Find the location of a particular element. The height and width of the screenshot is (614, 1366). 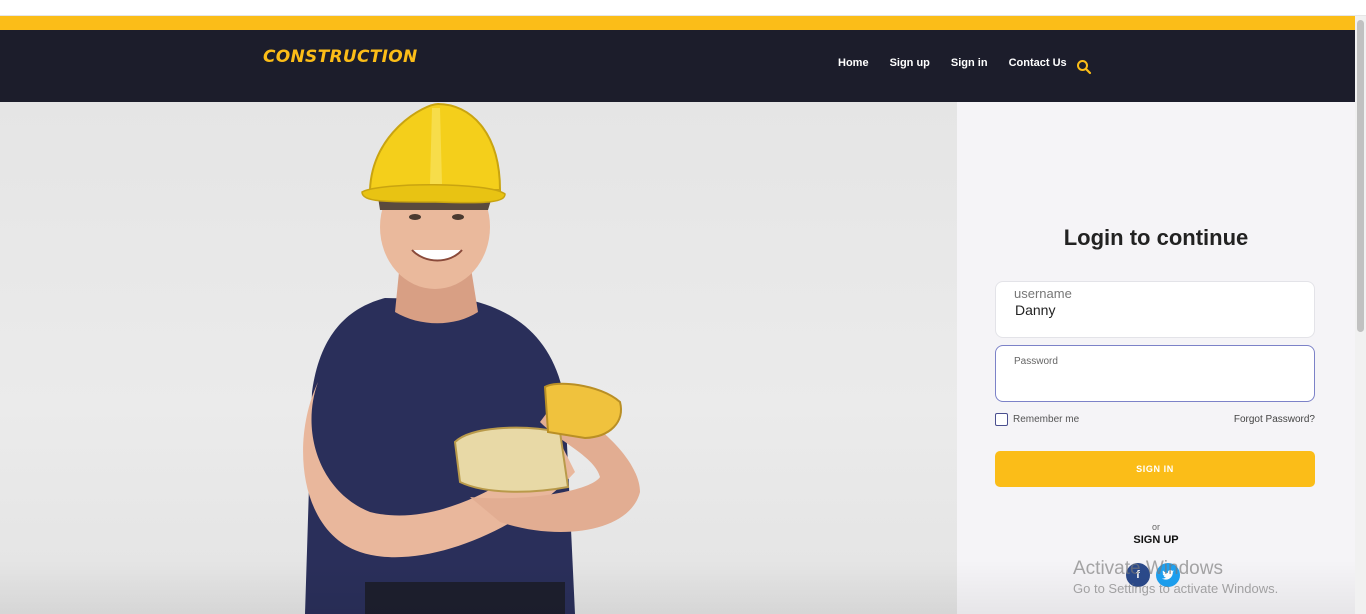

username-value: Danny is located at coordinates (1155, 310).